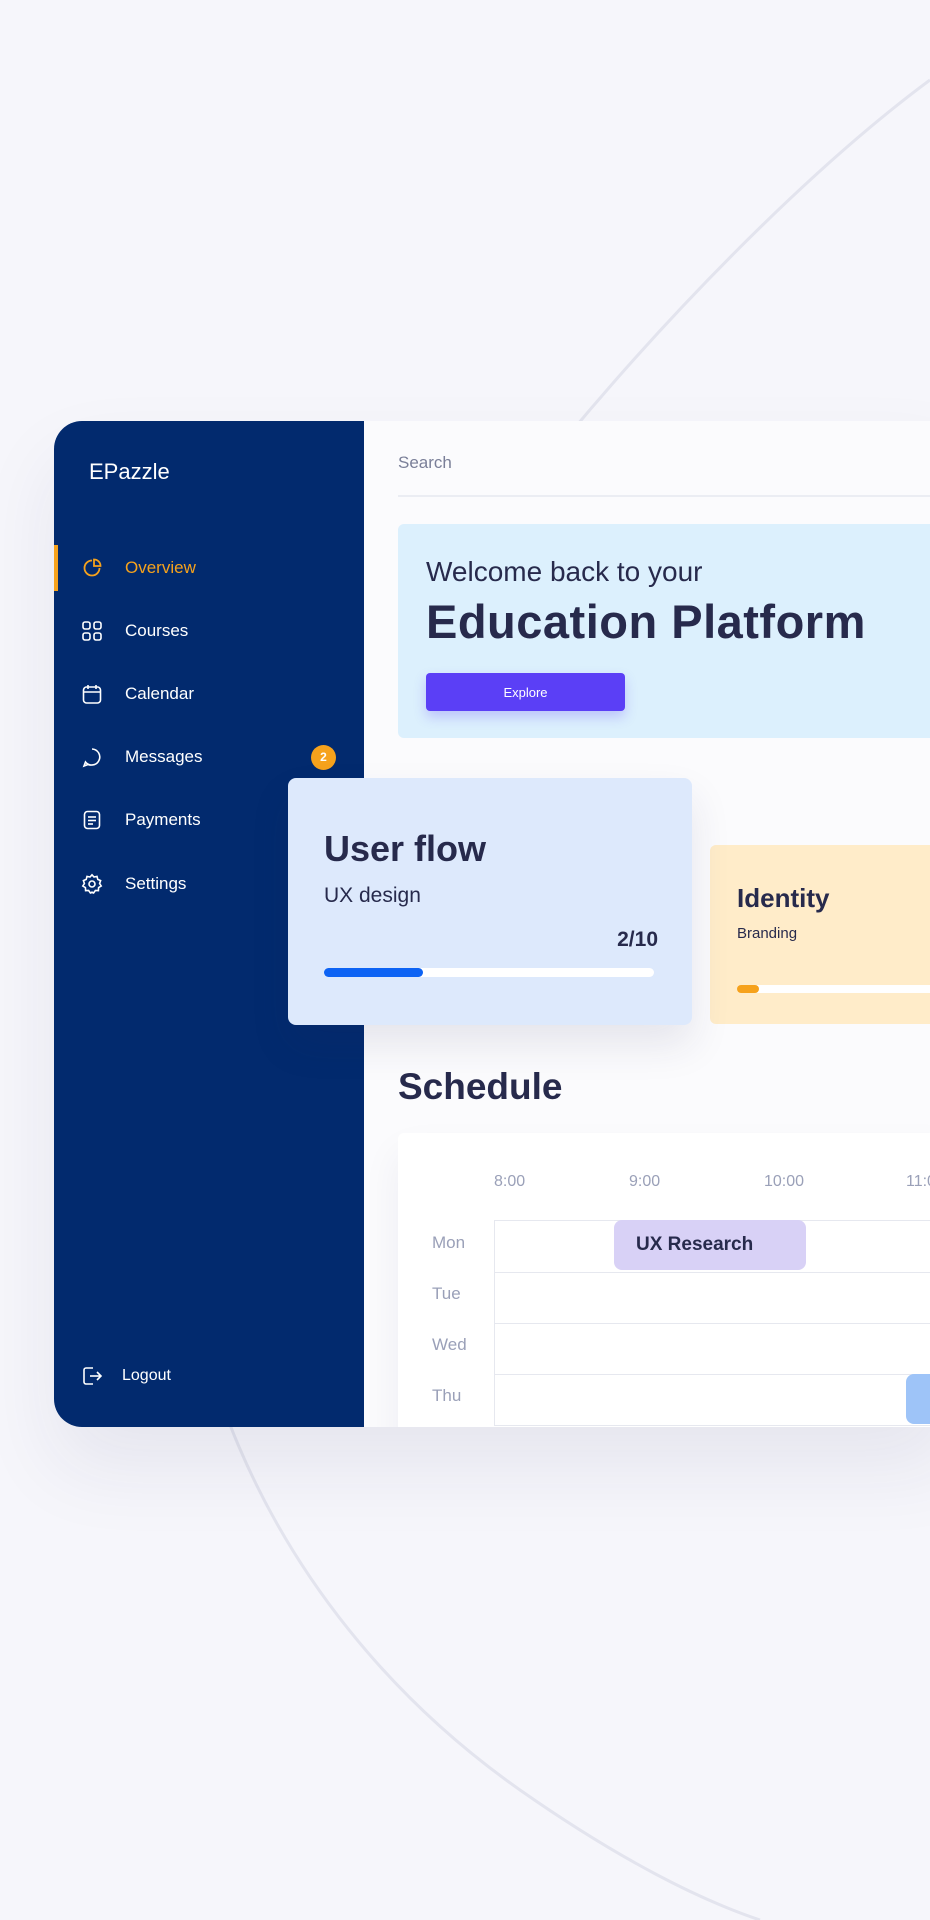 The width and height of the screenshot is (930, 1920). What do you see at coordinates (56, 568) in the screenshot?
I see `active-indicator` at bounding box center [56, 568].